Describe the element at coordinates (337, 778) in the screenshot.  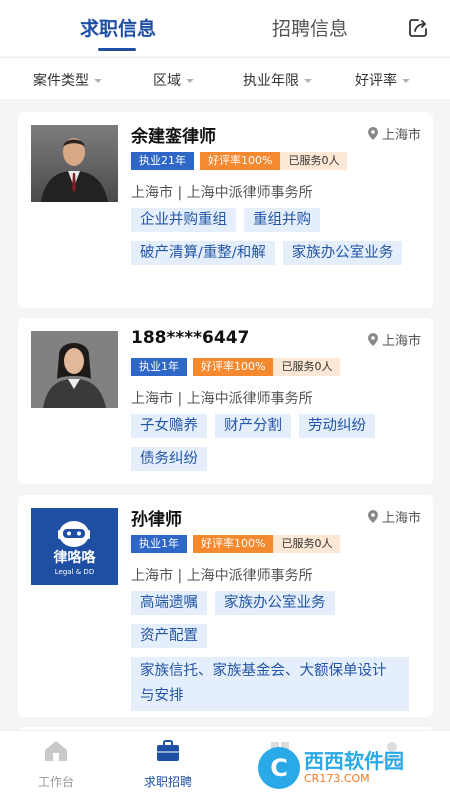
I see `watermark-url: CR173.COM` at that location.